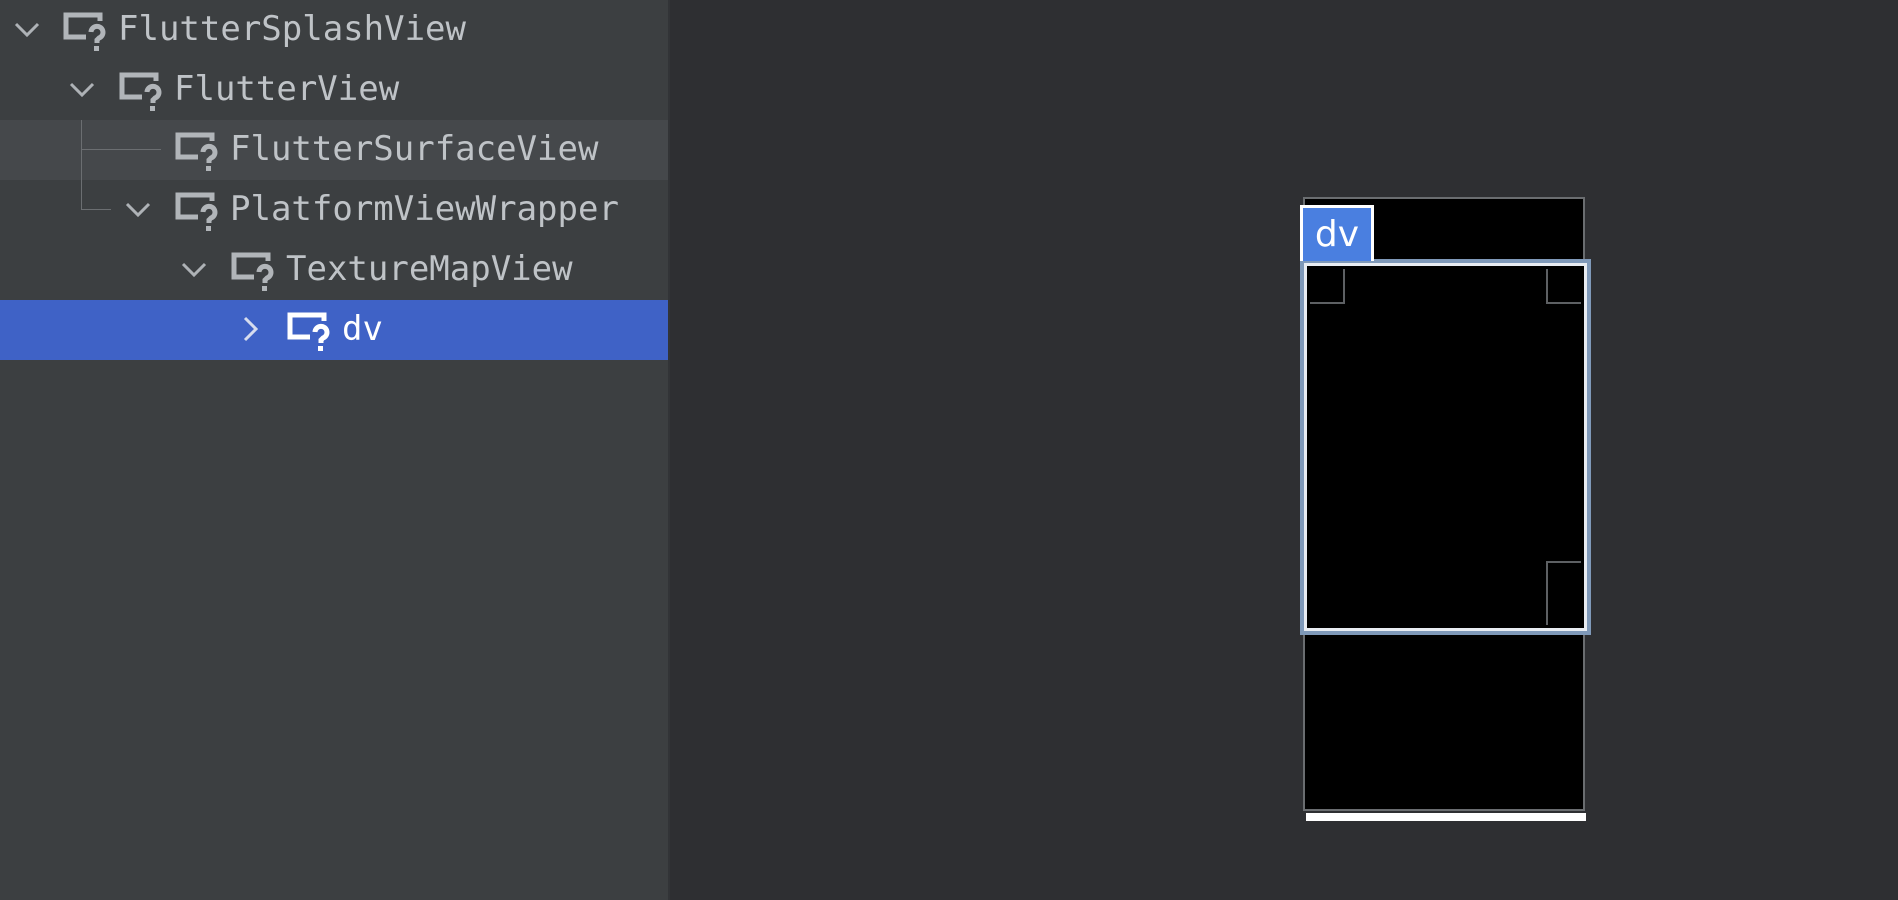 Image resolution: width=1898 pixels, height=900 pixels. I want to click on tree-row-texture-map-view: TextureMapView, so click(334, 270).